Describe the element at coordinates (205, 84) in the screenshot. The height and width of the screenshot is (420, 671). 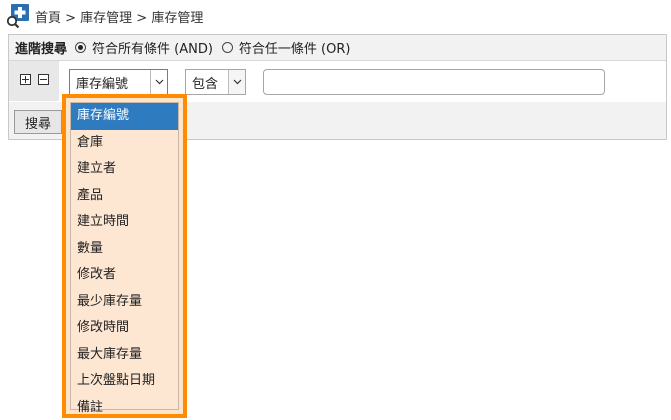
I see `operator-select-value: 包含` at that location.